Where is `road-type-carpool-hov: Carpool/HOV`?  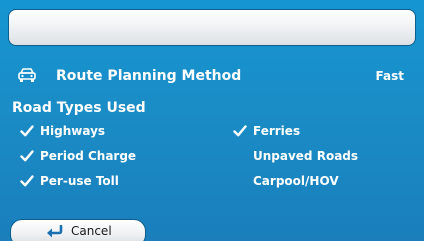 road-type-carpool-hov: Carpool/HOV is located at coordinates (318, 181).